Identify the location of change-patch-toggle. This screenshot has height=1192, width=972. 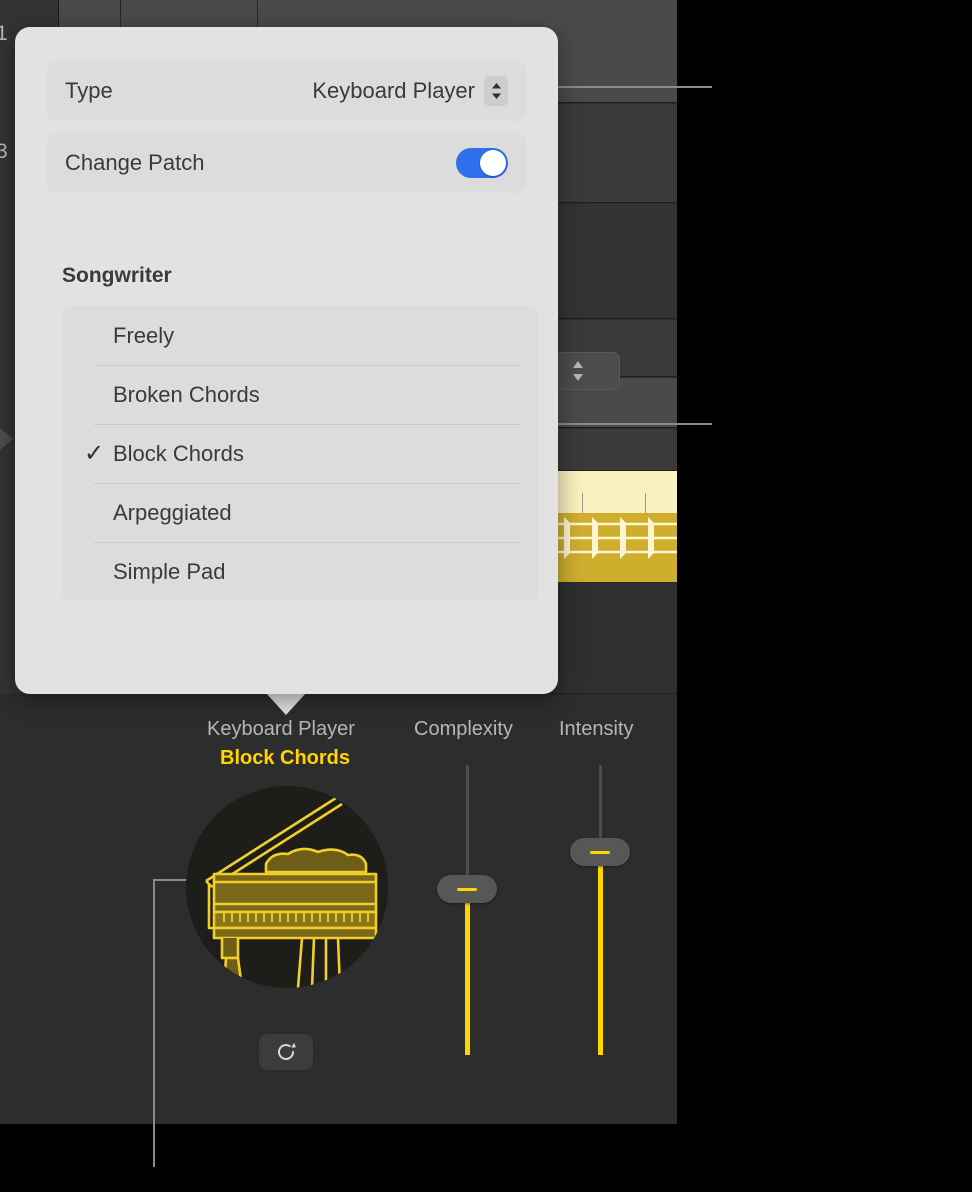
(482, 163).